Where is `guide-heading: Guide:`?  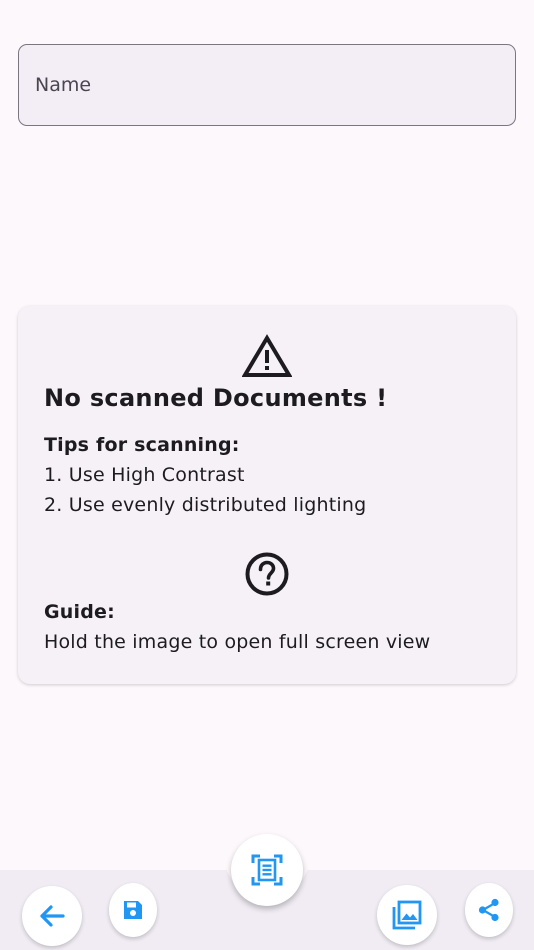 guide-heading: Guide: is located at coordinates (79, 612).